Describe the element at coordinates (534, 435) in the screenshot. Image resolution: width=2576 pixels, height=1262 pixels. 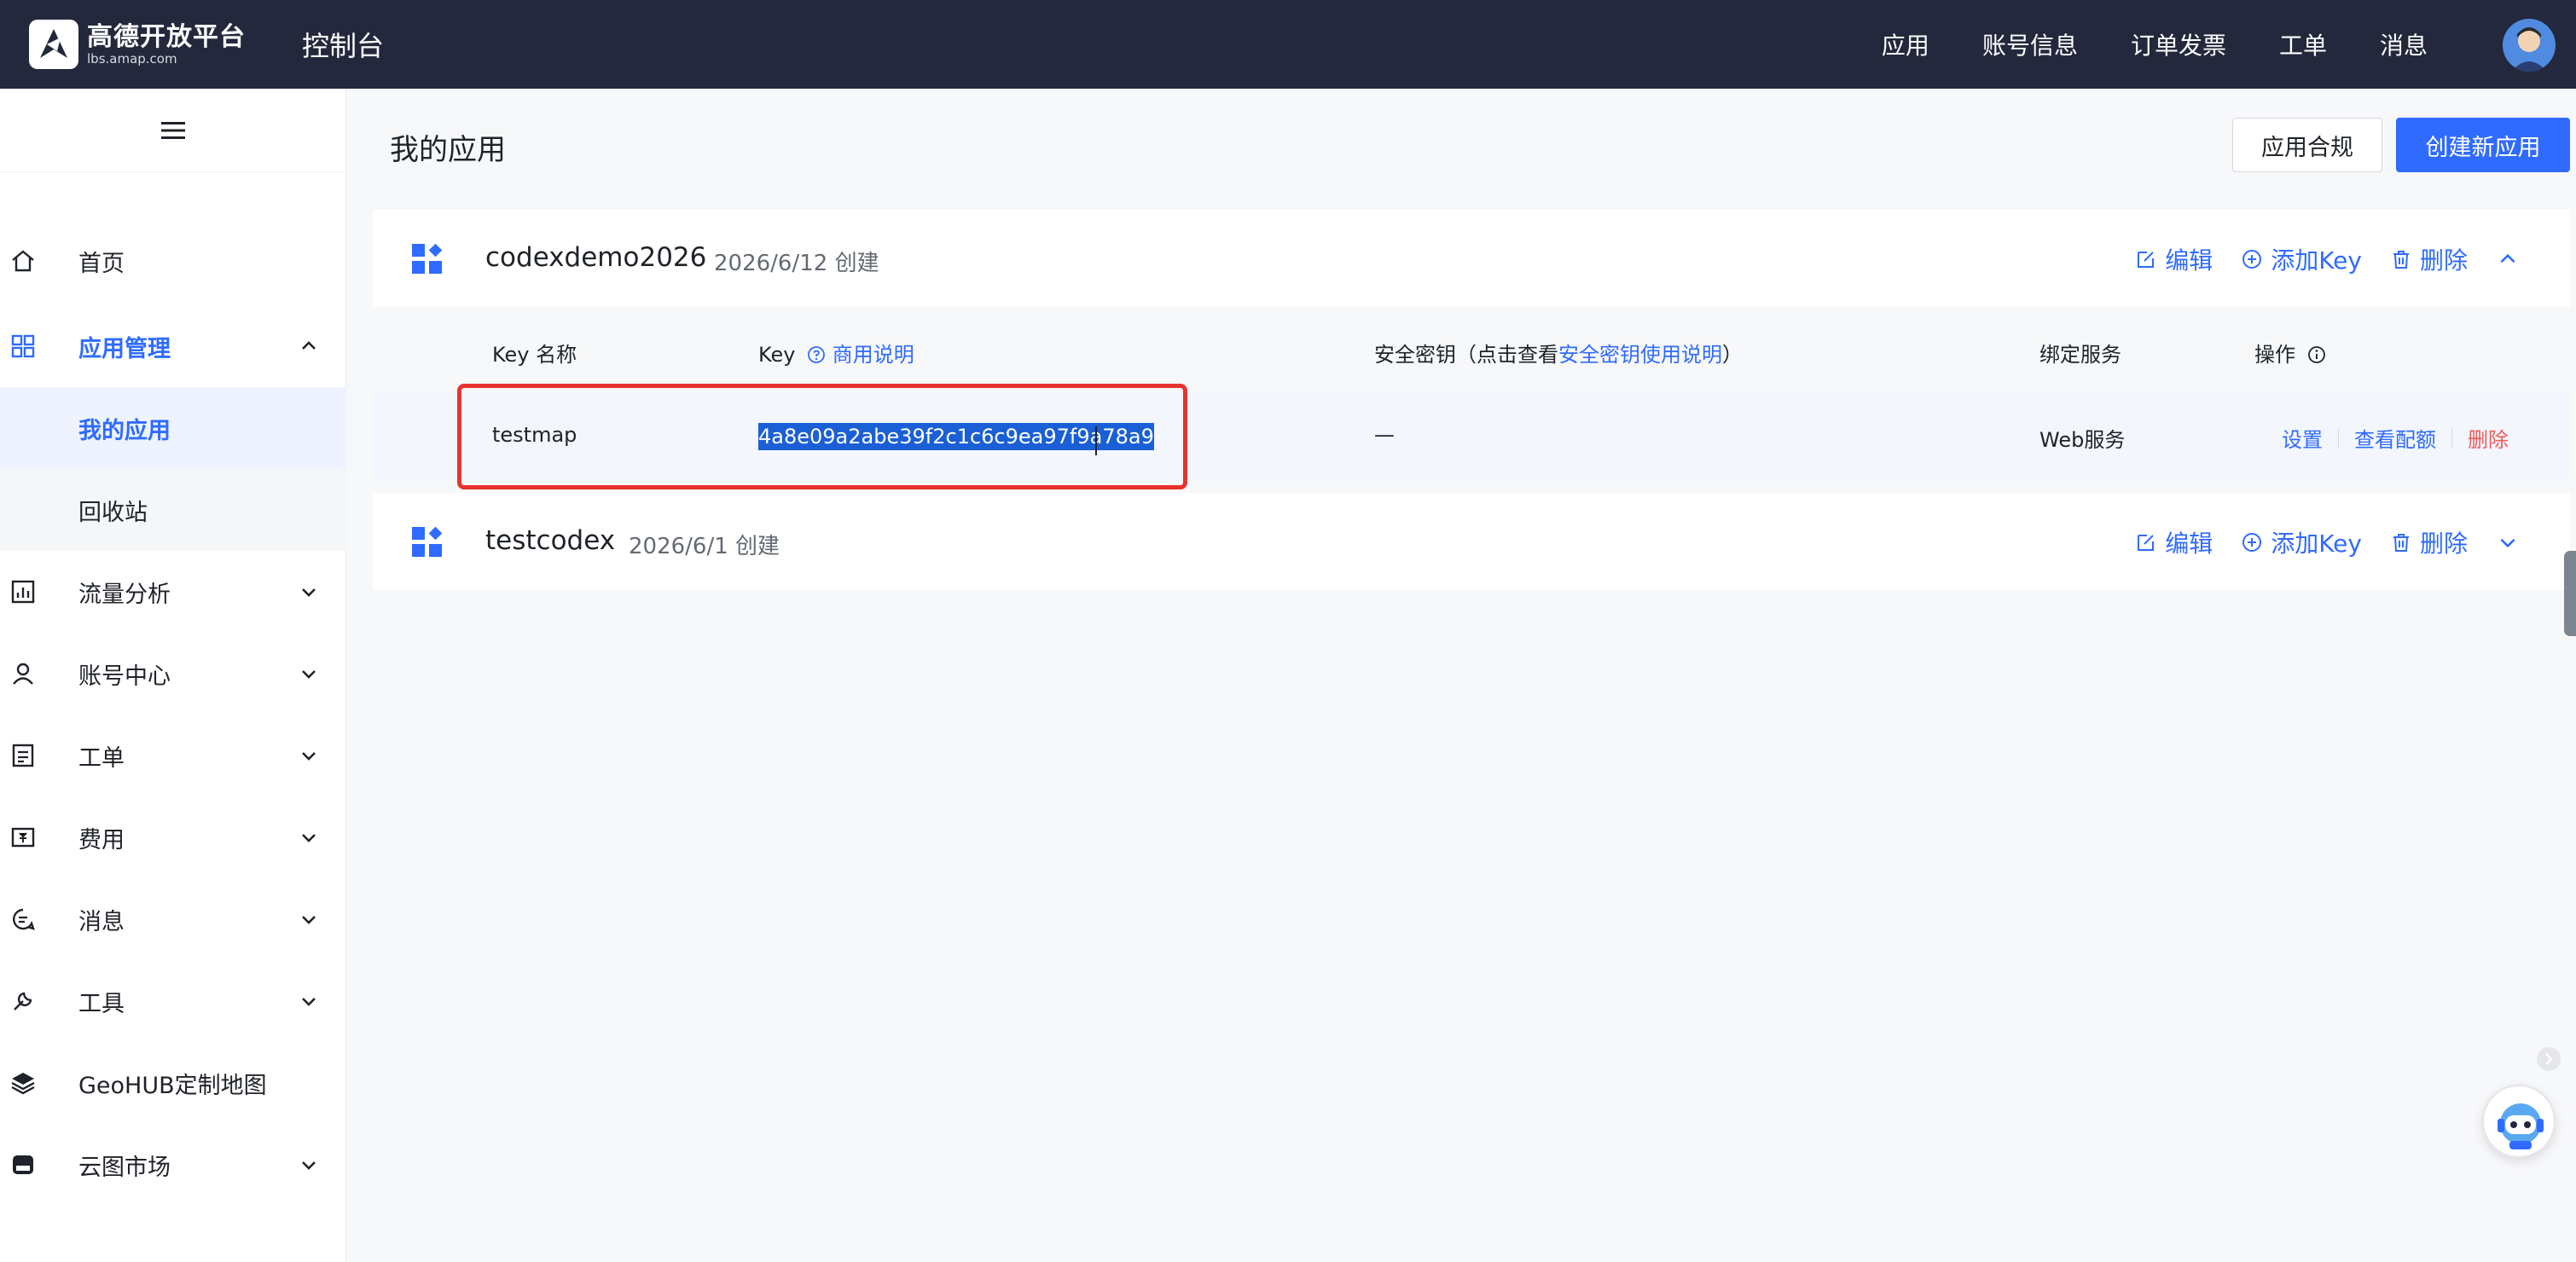
I see `key-name-cell: testmap` at that location.